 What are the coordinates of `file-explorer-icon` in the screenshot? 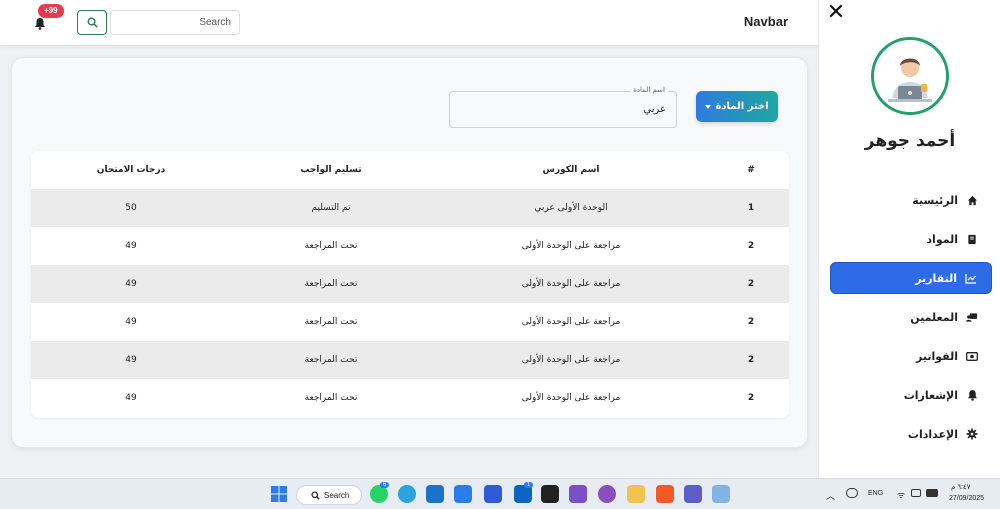 It's located at (636, 494).